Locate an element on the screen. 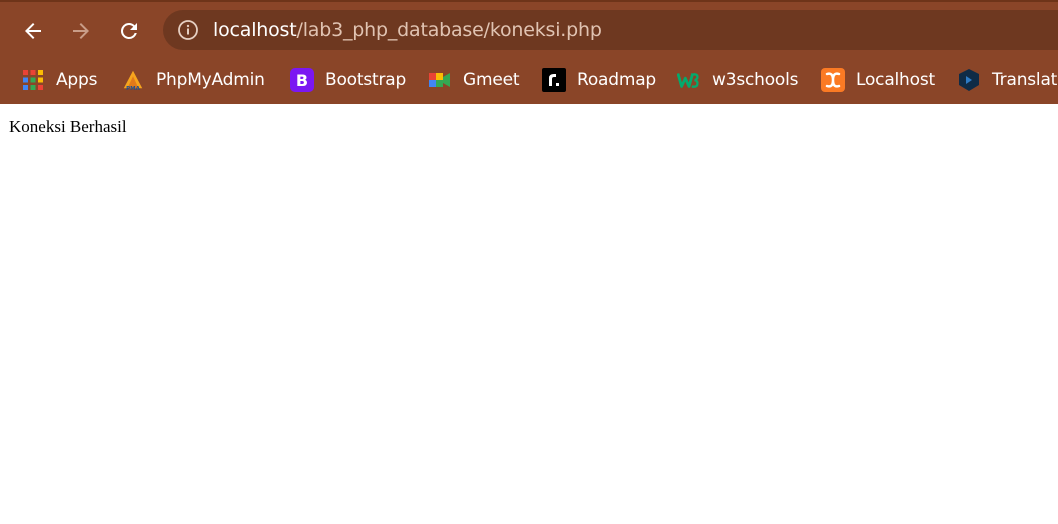 Image resolution: width=1058 pixels, height=524 pixels. connection-status-text: Koneksi Berhasil is located at coordinates (68, 126).